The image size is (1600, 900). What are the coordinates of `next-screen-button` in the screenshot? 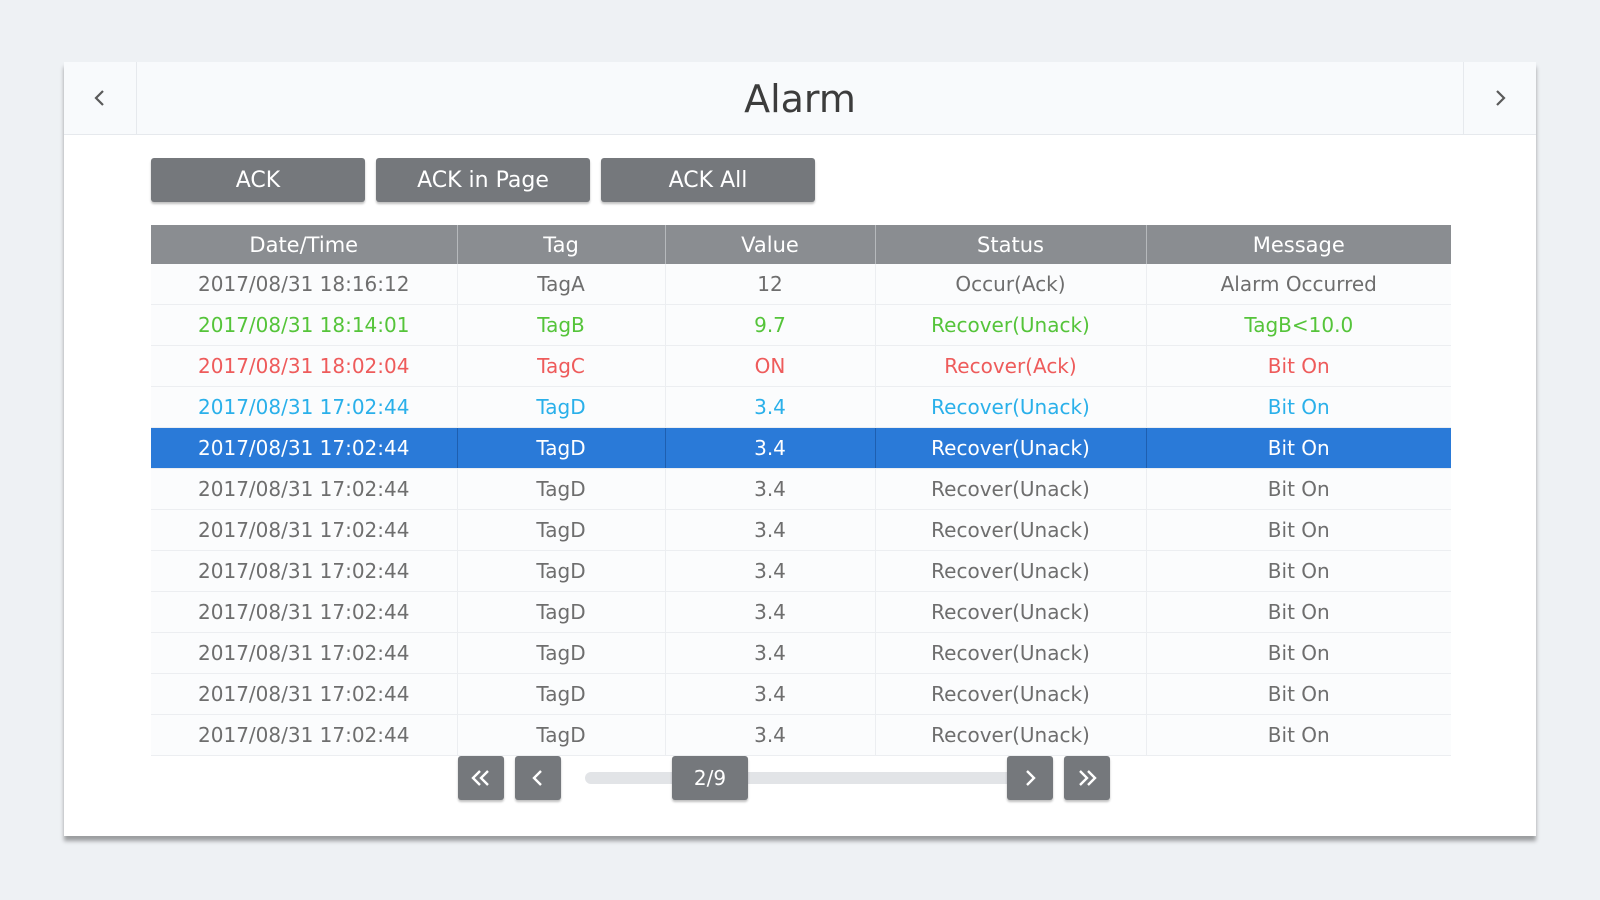 It's located at (1499, 98).